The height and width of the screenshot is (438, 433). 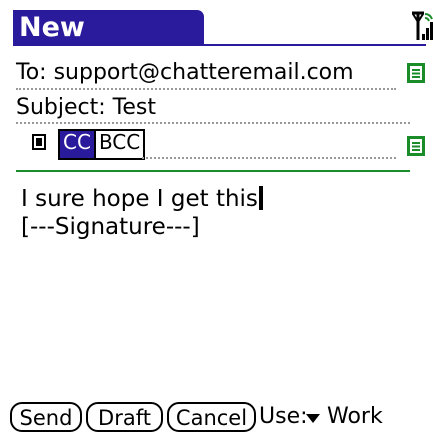 I want to click on draft-button: Draft, so click(x=124, y=417).